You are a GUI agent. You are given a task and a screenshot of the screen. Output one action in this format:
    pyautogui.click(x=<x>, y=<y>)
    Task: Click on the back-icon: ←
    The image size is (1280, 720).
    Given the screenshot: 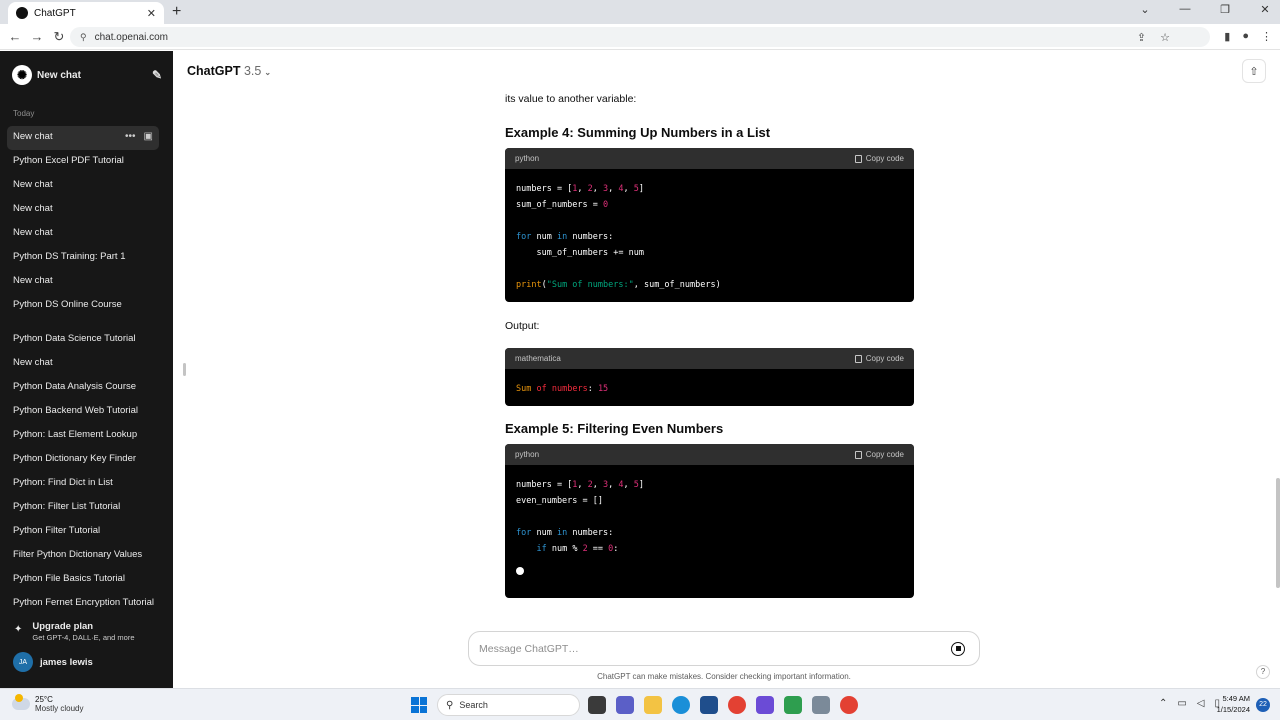 What is the action you would take?
    pyautogui.click(x=15, y=36)
    